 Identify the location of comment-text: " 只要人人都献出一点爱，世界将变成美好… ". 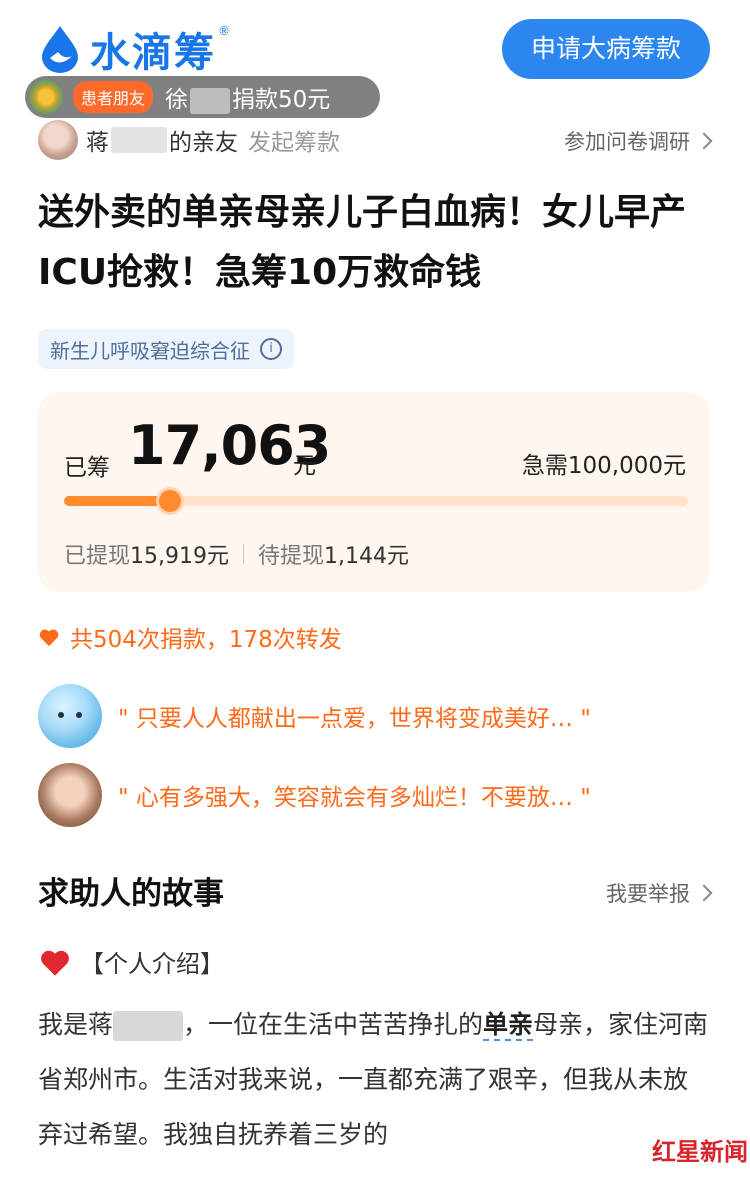
(354, 719).